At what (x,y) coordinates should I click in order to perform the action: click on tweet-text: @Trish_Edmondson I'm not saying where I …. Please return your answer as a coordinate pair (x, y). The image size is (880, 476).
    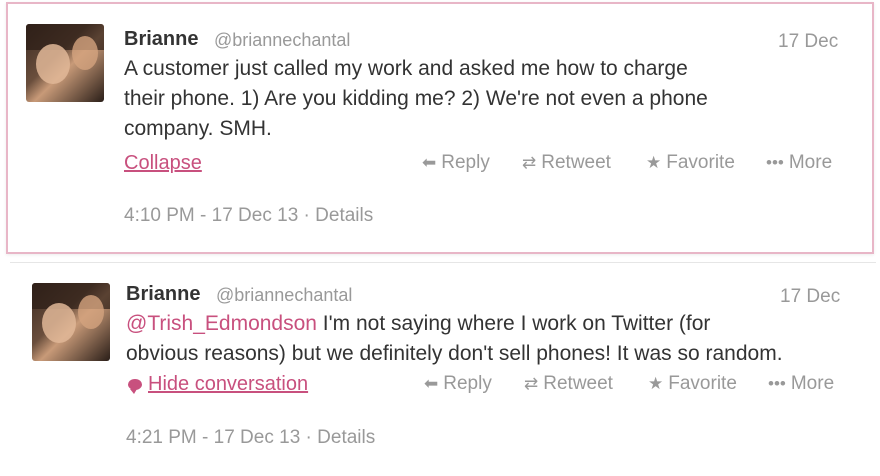
    Looking at the image, I should click on (496, 339).